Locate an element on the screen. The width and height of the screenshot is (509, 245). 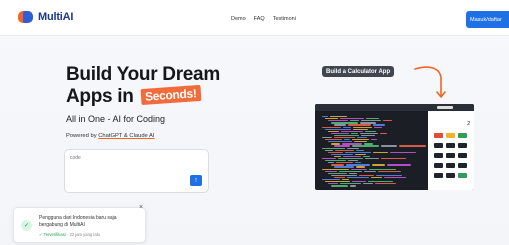
brand-name: MultiAI is located at coordinates (56, 17).